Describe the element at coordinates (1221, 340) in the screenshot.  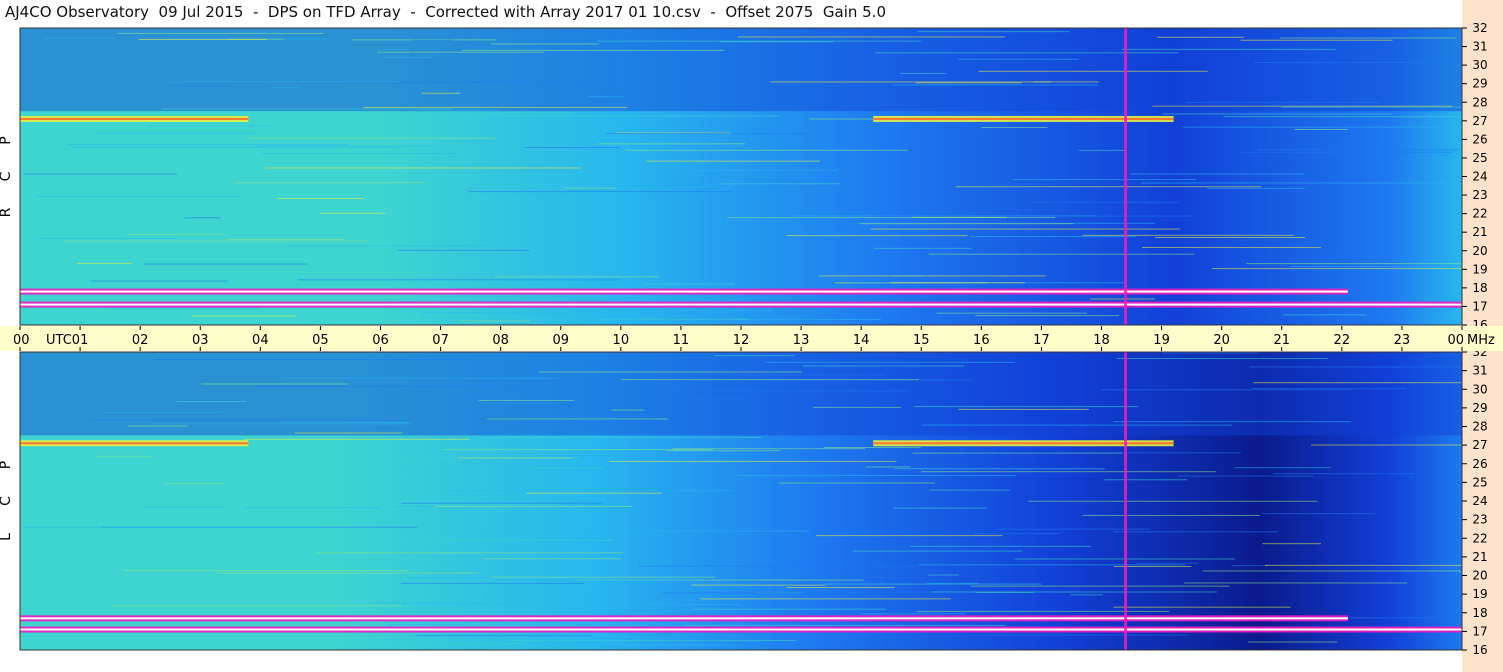
I see `utc-tick-label: 20` at that location.